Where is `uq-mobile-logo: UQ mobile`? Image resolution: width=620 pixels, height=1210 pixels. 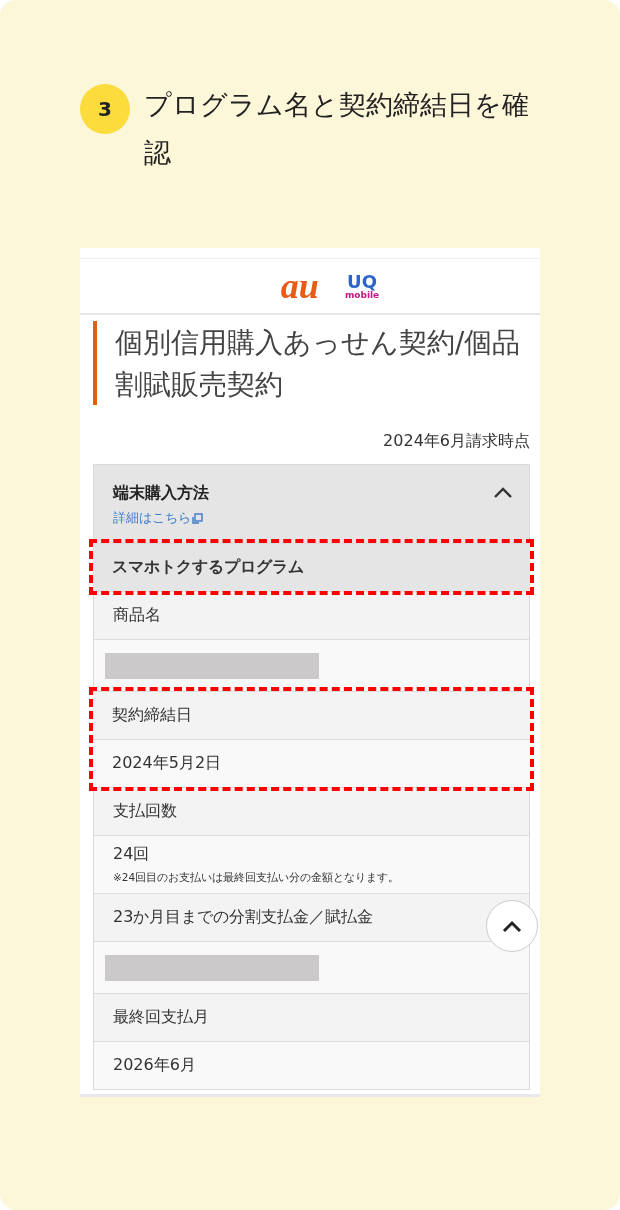 uq-mobile-logo: UQ mobile is located at coordinates (362, 286).